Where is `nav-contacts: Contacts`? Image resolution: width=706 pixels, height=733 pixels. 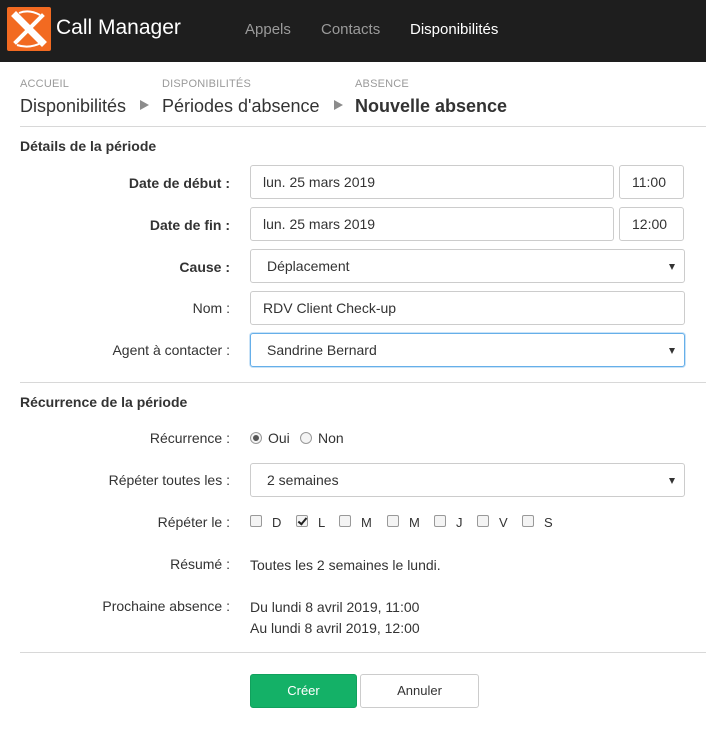 nav-contacts: Contacts is located at coordinates (350, 29).